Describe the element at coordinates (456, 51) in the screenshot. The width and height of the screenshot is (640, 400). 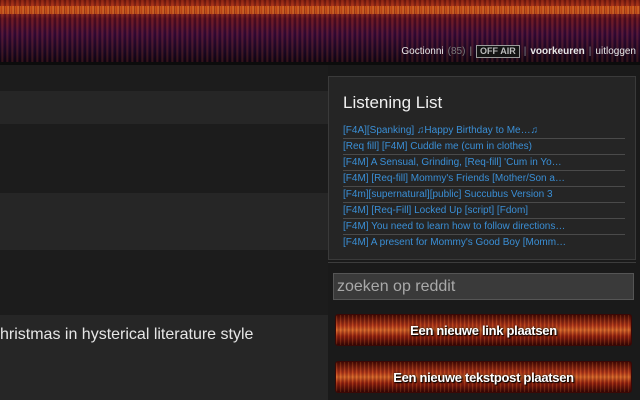
I see `karma-count: (85)` at that location.